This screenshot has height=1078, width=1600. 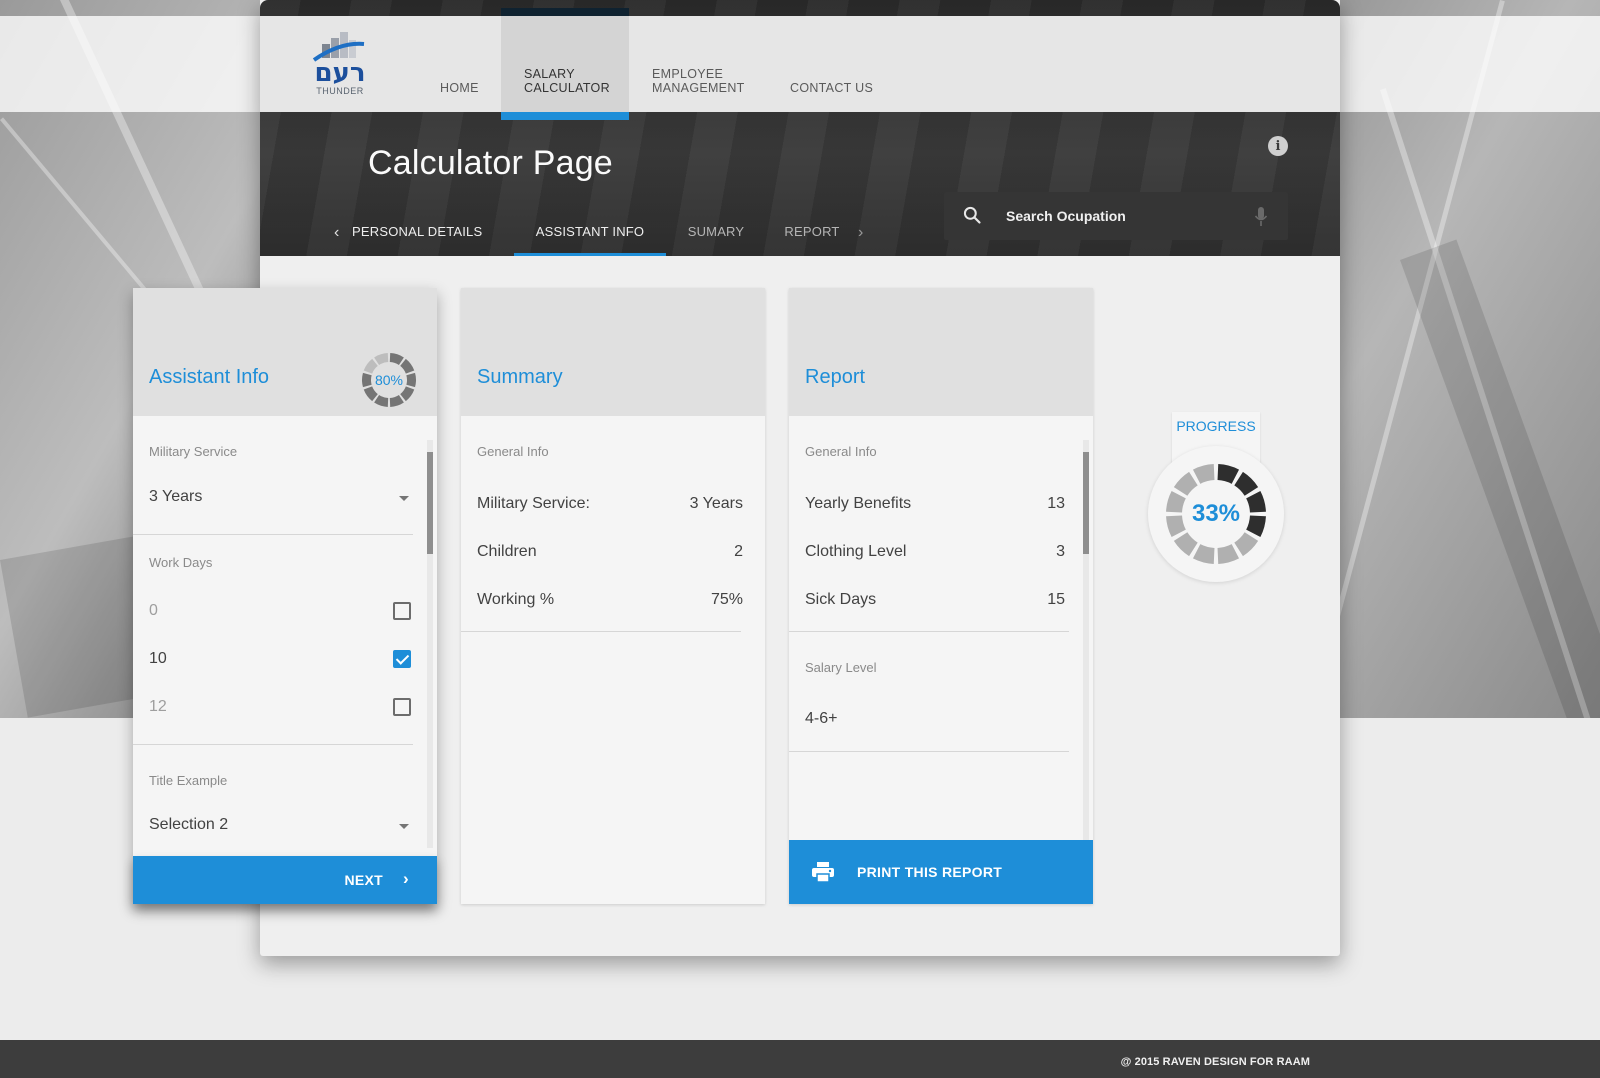 What do you see at coordinates (513, 451) in the screenshot?
I see `summary-section-label: General Info` at bounding box center [513, 451].